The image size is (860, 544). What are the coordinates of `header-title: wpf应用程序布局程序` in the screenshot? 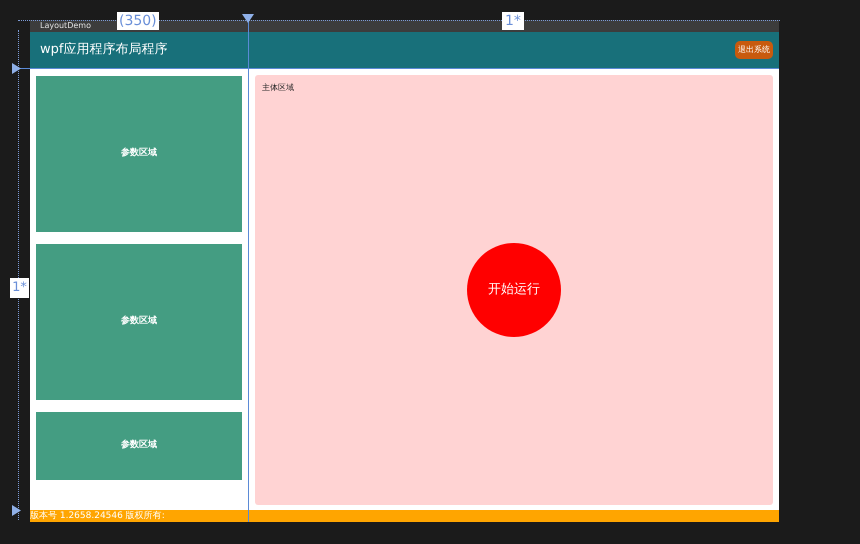 It's located at (104, 50).